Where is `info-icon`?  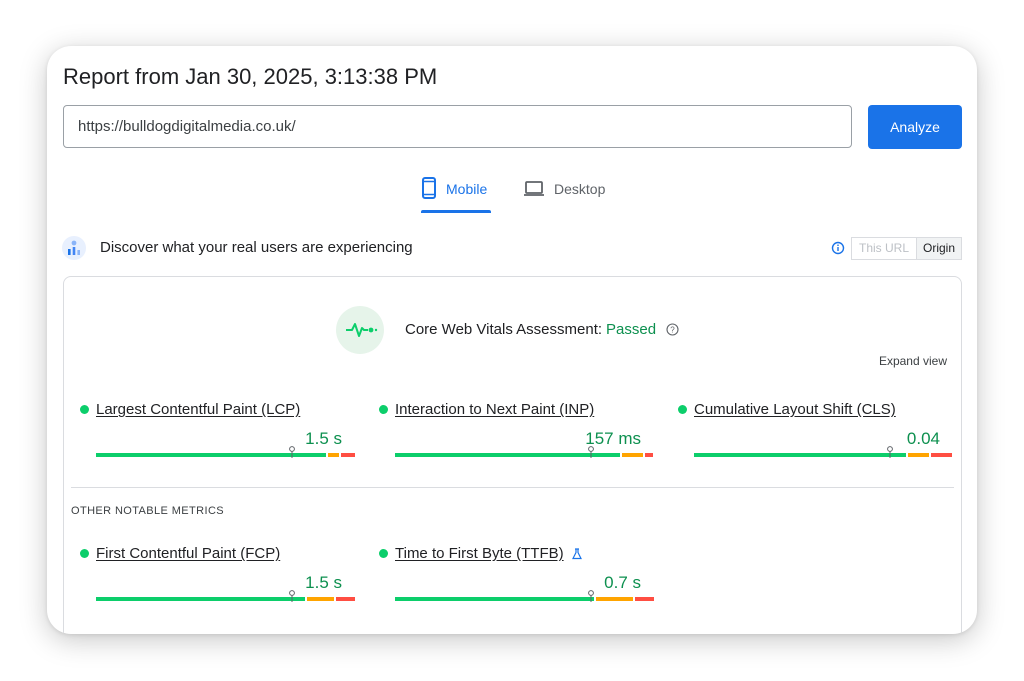
info-icon is located at coordinates (838, 248).